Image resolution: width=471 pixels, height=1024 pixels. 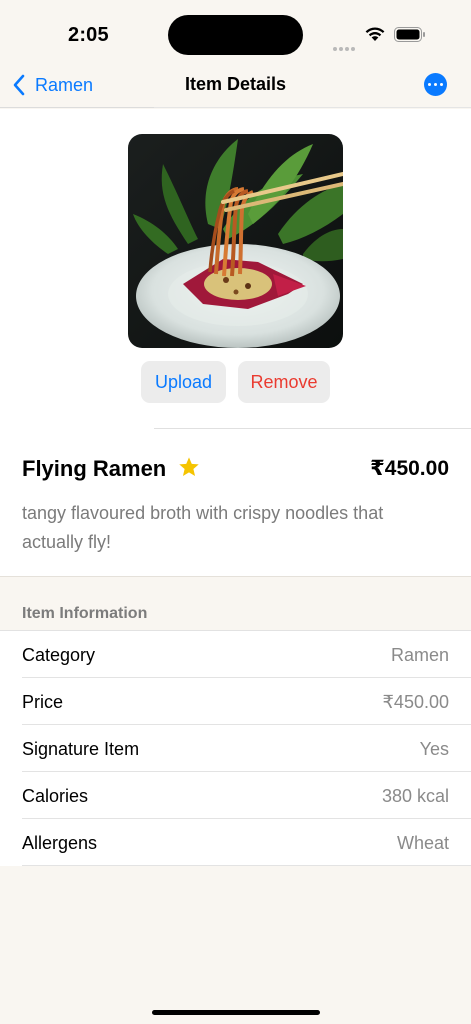 I want to click on page-title: Item Details, so click(x=235, y=84).